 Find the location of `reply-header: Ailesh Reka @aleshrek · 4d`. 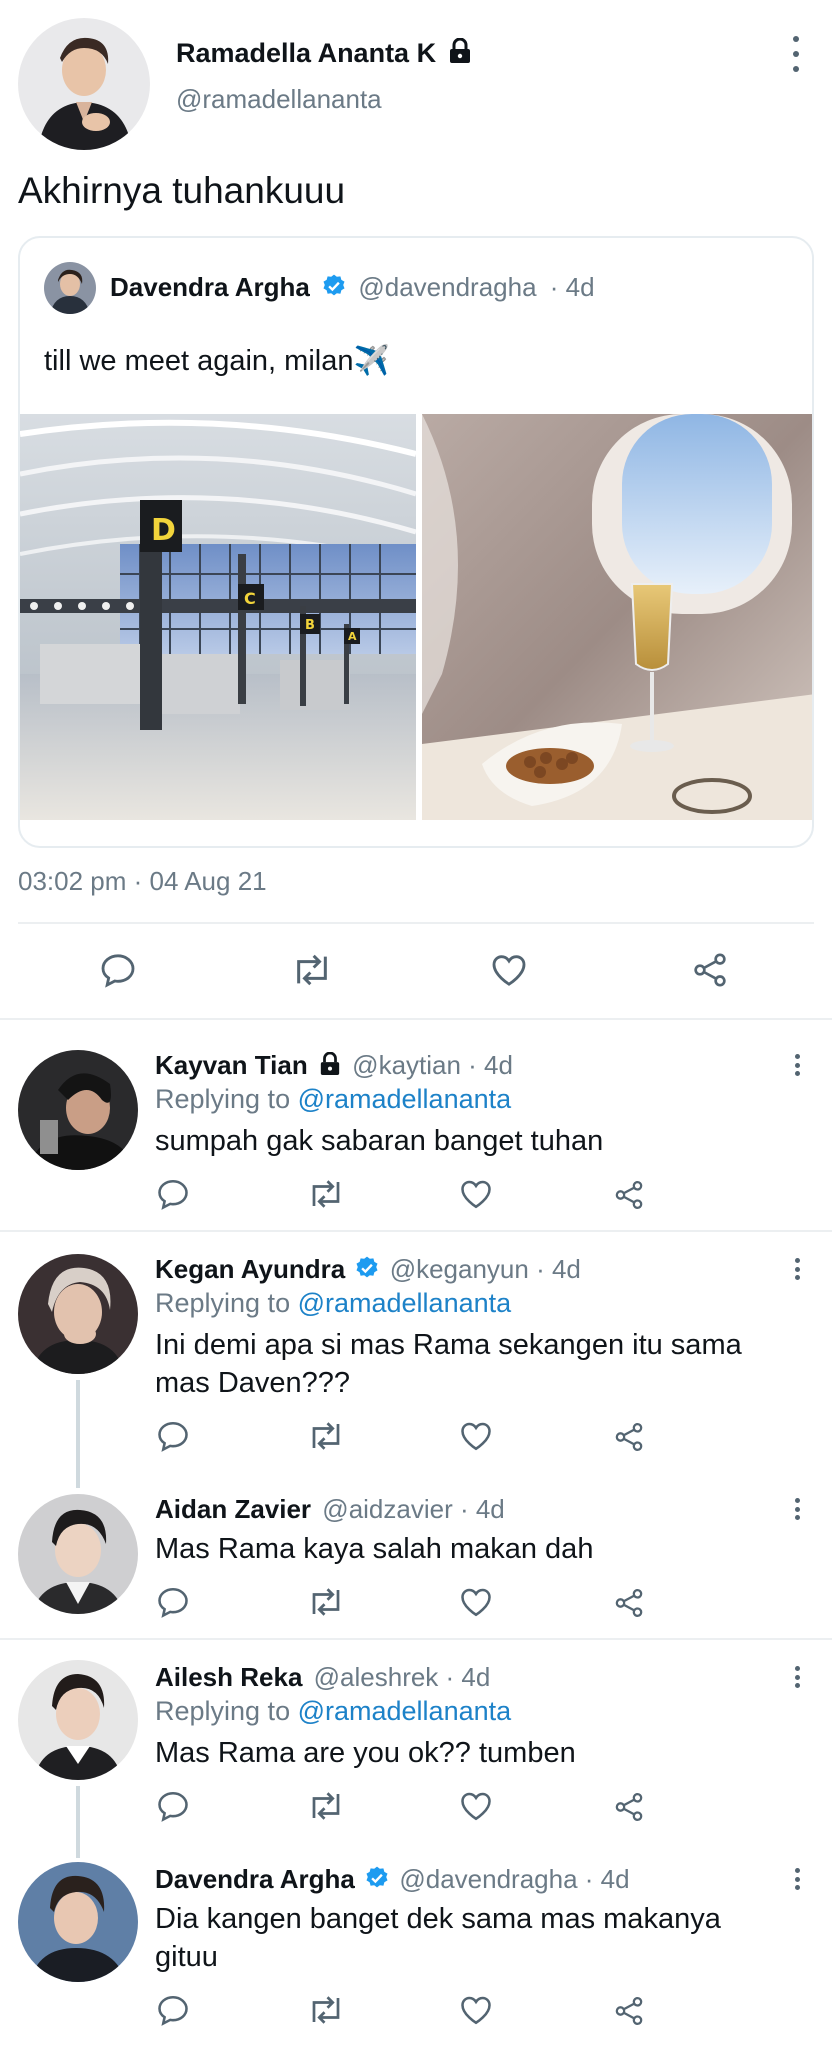

reply-header: Ailesh Reka @aleshrek · 4d is located at coordinates (322, 1677).